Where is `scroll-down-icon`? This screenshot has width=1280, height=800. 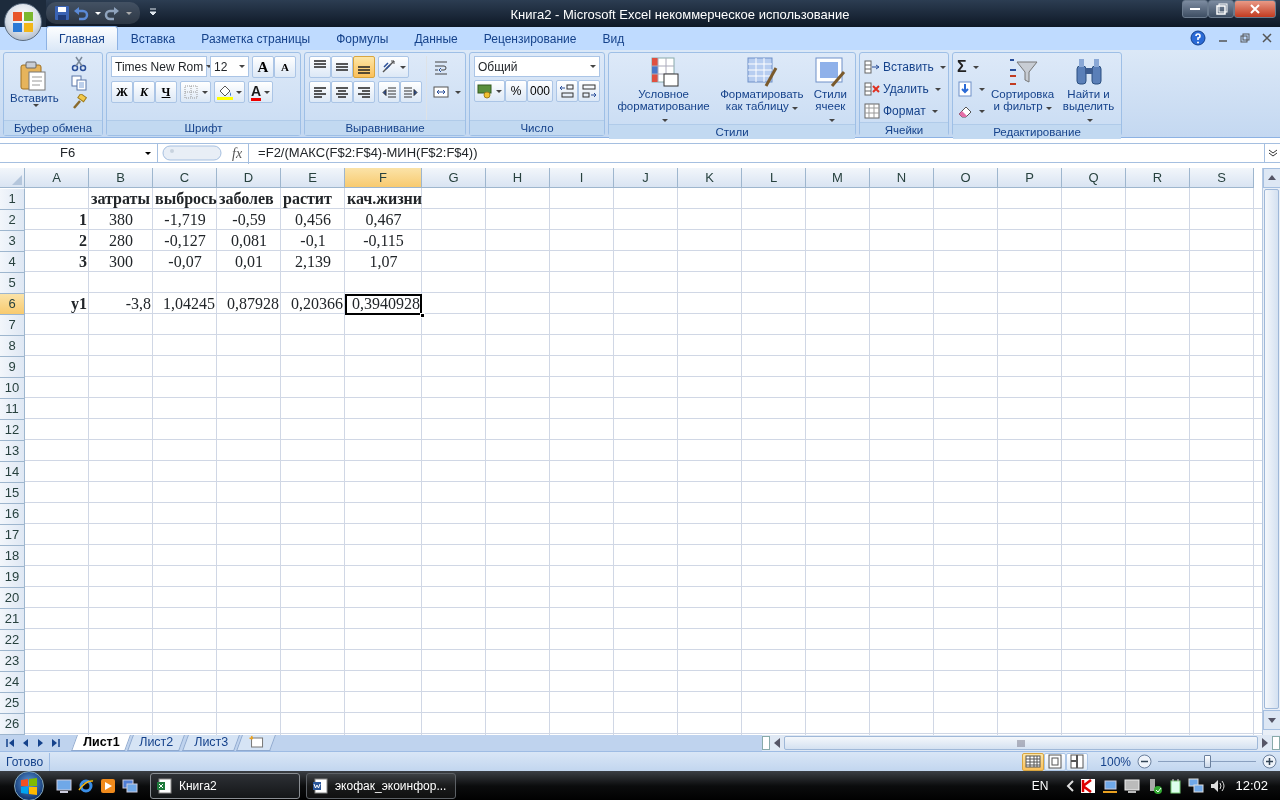
scroll-down-icon is located at coordinates (1271, 720).